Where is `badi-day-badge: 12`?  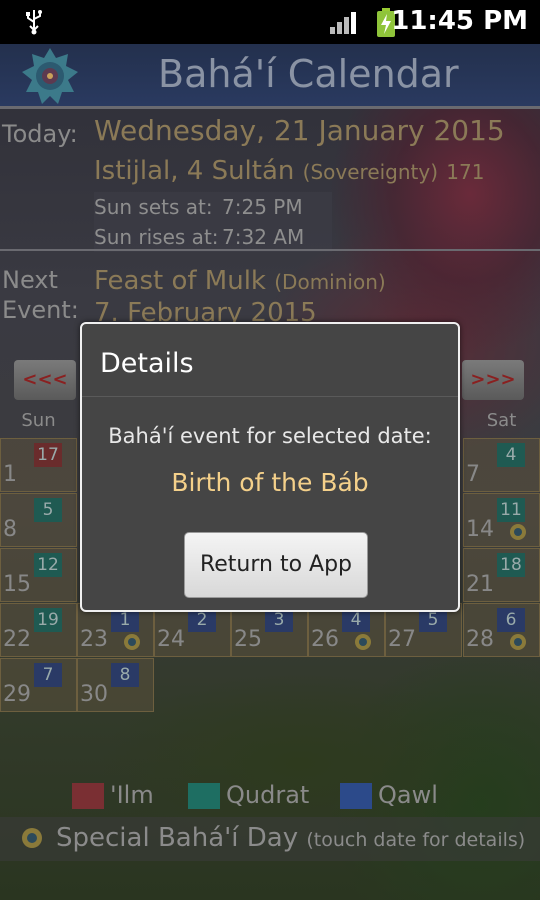 badi-day-badge: 12 is located at coordinates (48, 565).